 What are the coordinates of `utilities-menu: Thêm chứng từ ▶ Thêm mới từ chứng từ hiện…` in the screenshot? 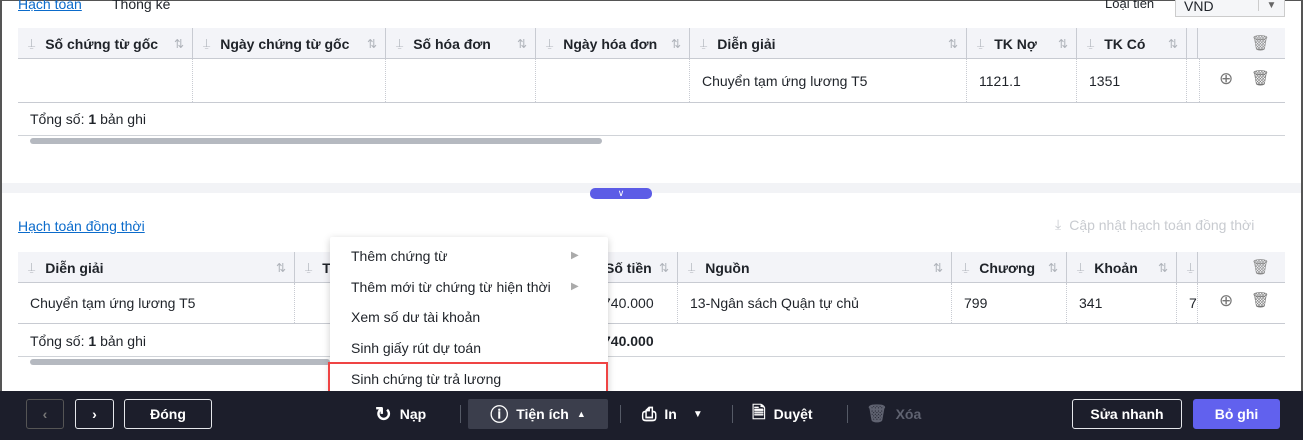 It's located at (468, 318).